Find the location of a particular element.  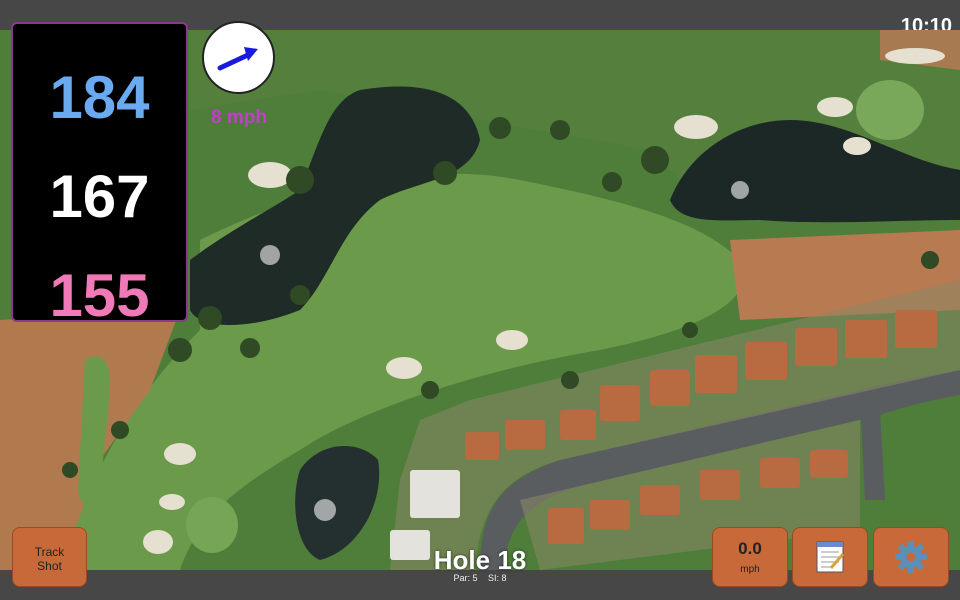

hole-stroke-index: SI: 8 is located at coordinates (497, 578).